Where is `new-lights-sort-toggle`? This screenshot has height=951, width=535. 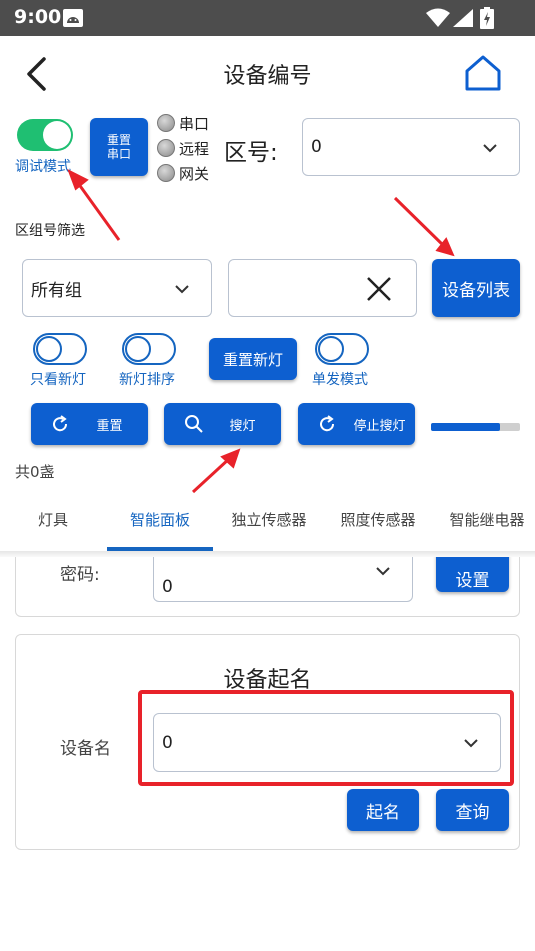
new-lights-sort-toggle is located at coordinates (149, 349).